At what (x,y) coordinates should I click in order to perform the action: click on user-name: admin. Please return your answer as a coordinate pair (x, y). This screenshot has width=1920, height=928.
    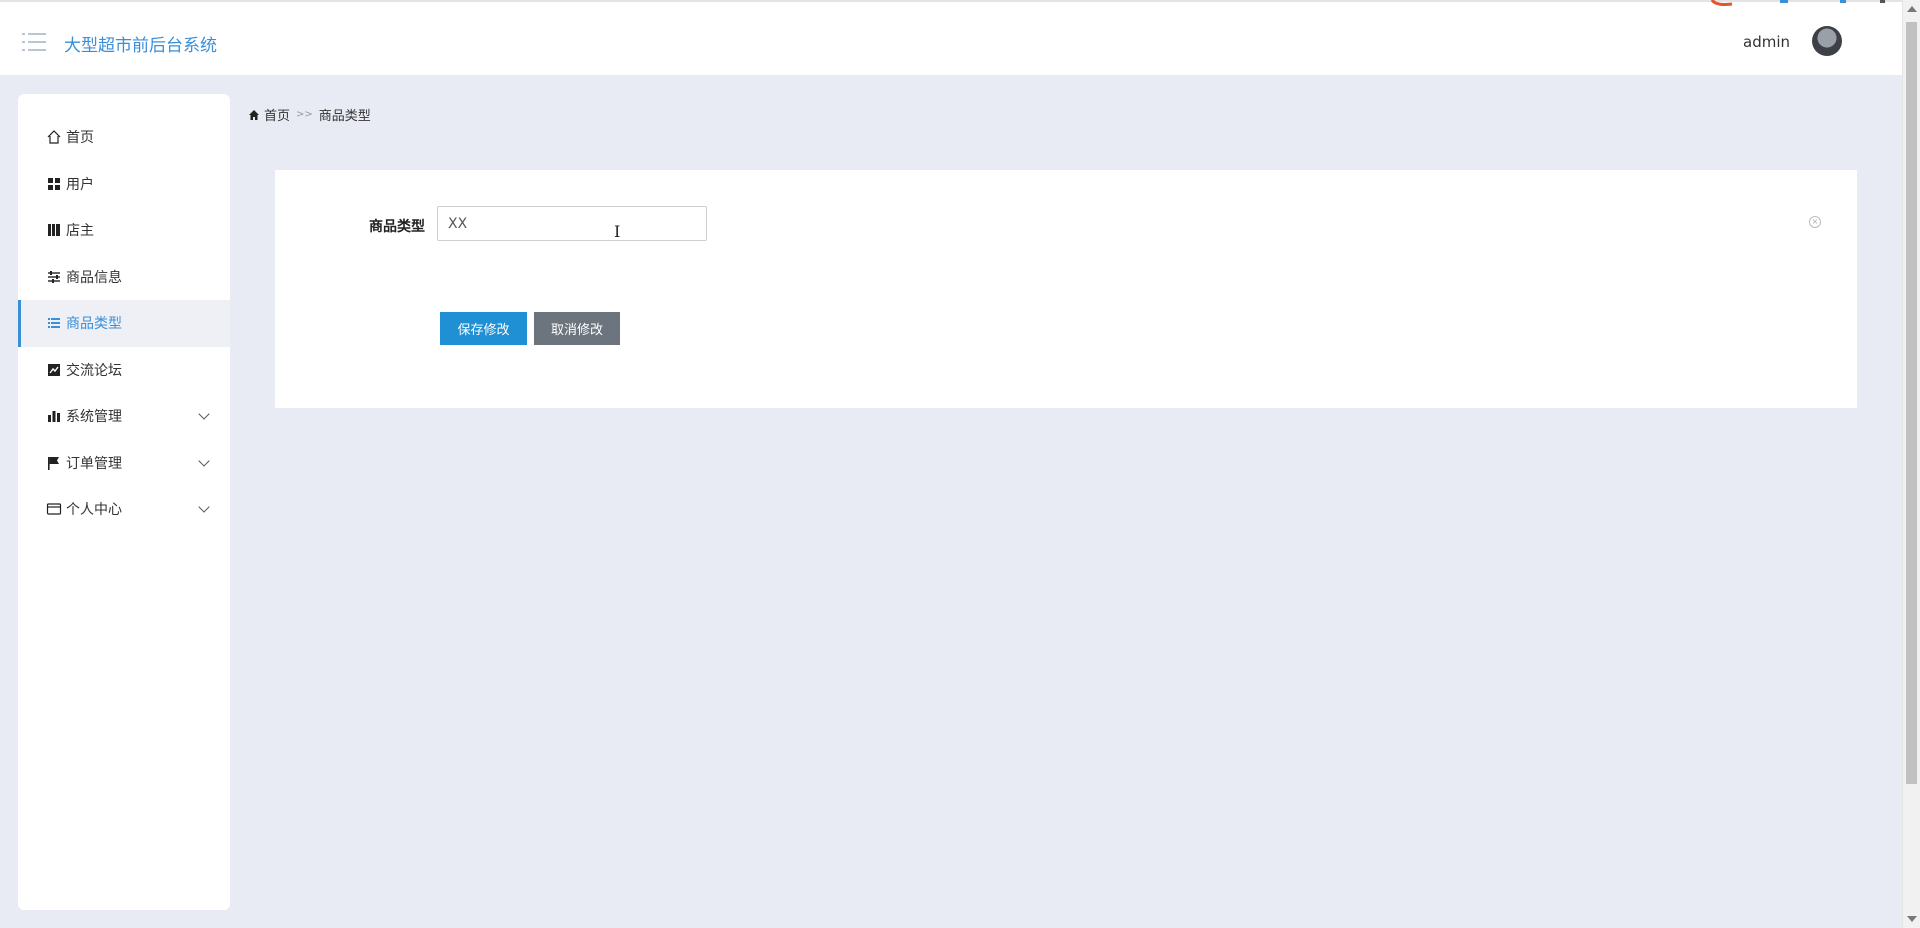
    Looking at the image, I should click on (1766, 42).